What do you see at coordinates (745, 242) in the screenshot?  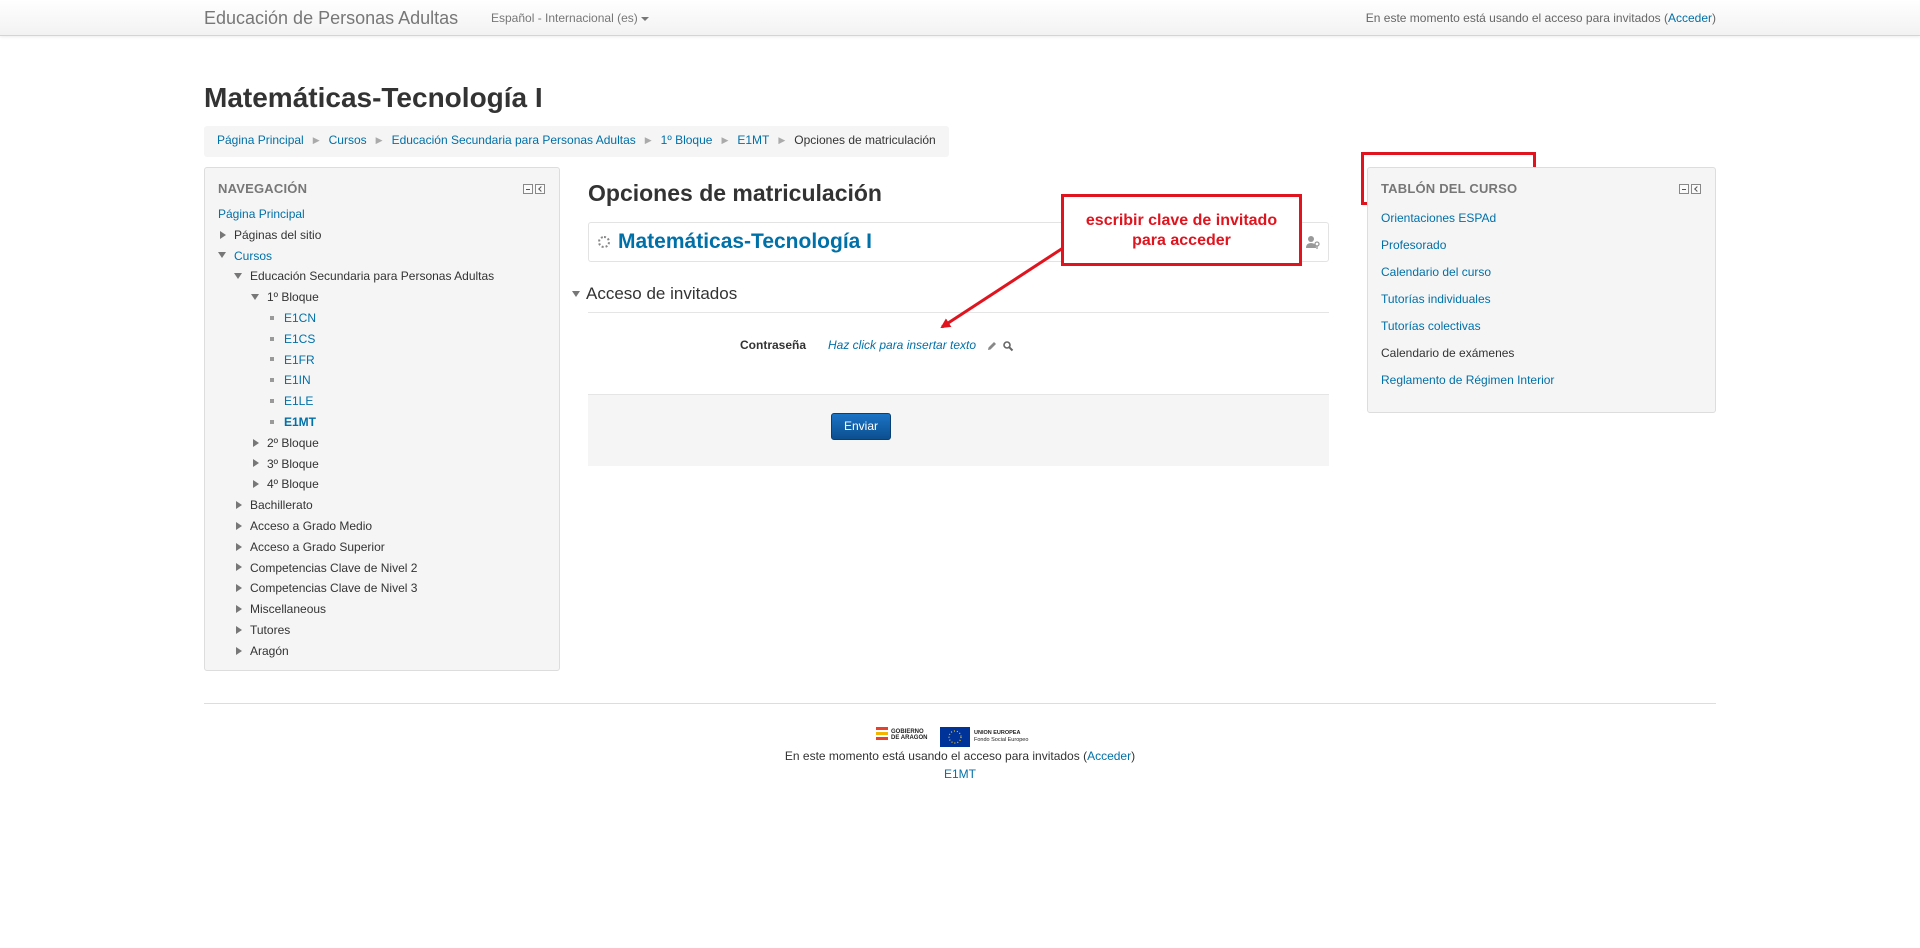 I see `course-name-link: Matemáticas-Tecnología I` at bounding box center [745, 242].